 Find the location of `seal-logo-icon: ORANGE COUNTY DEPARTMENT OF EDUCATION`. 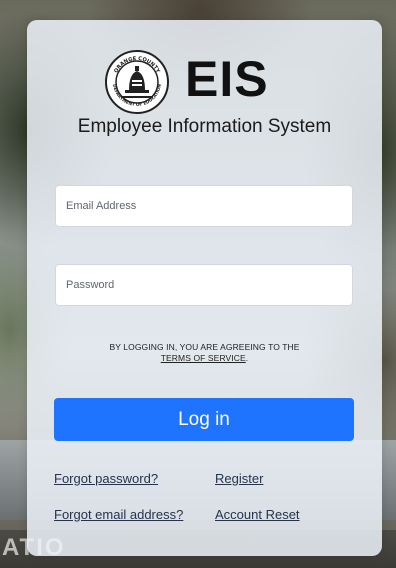

seal-logo-icon: ORANGE COUNTY DEPARTMENT OF EDUCATION is located at coordinates (137, 82).